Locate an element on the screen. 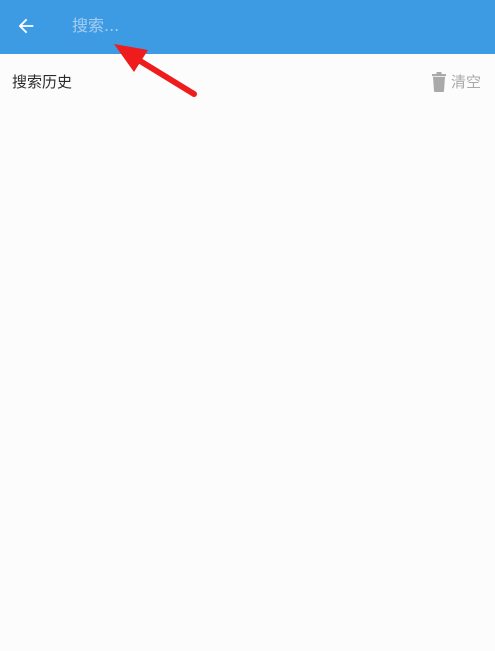  clear-history-label: 清空 is located at coordinates (465, 82).